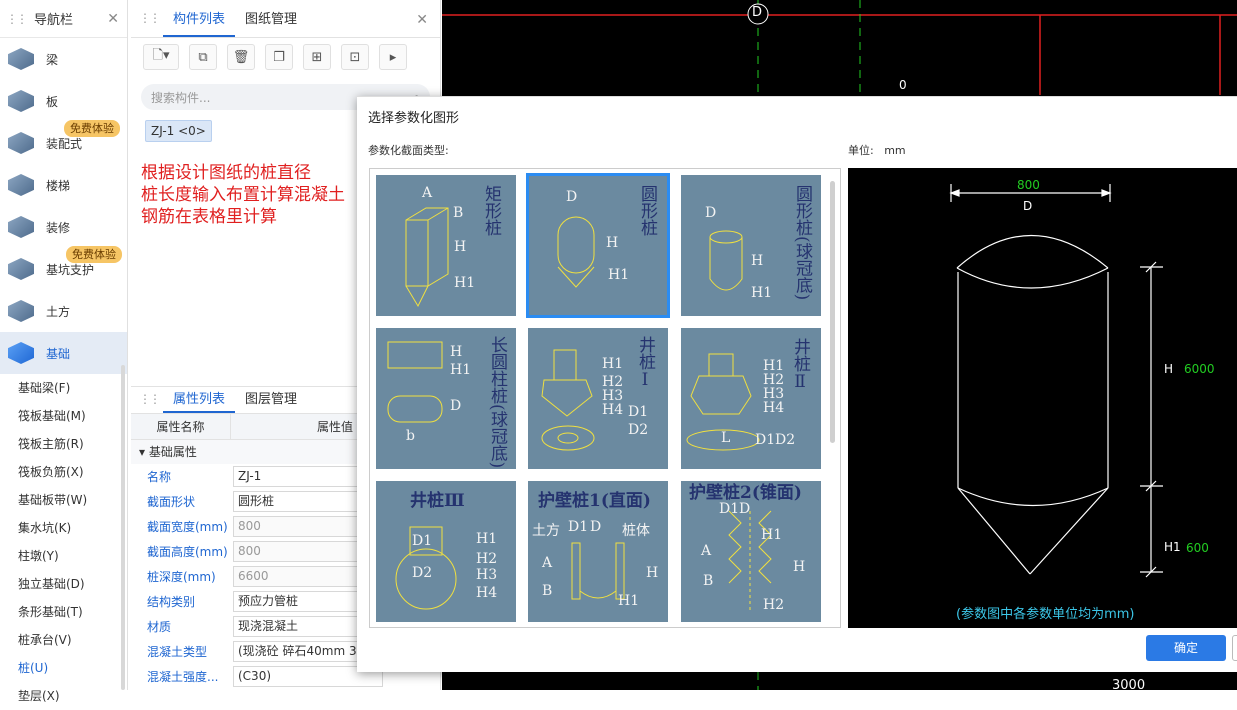  Describe the element at coordinates (94, 254) in the screenshot. I see `trial-badge: 免费体验` at that location.